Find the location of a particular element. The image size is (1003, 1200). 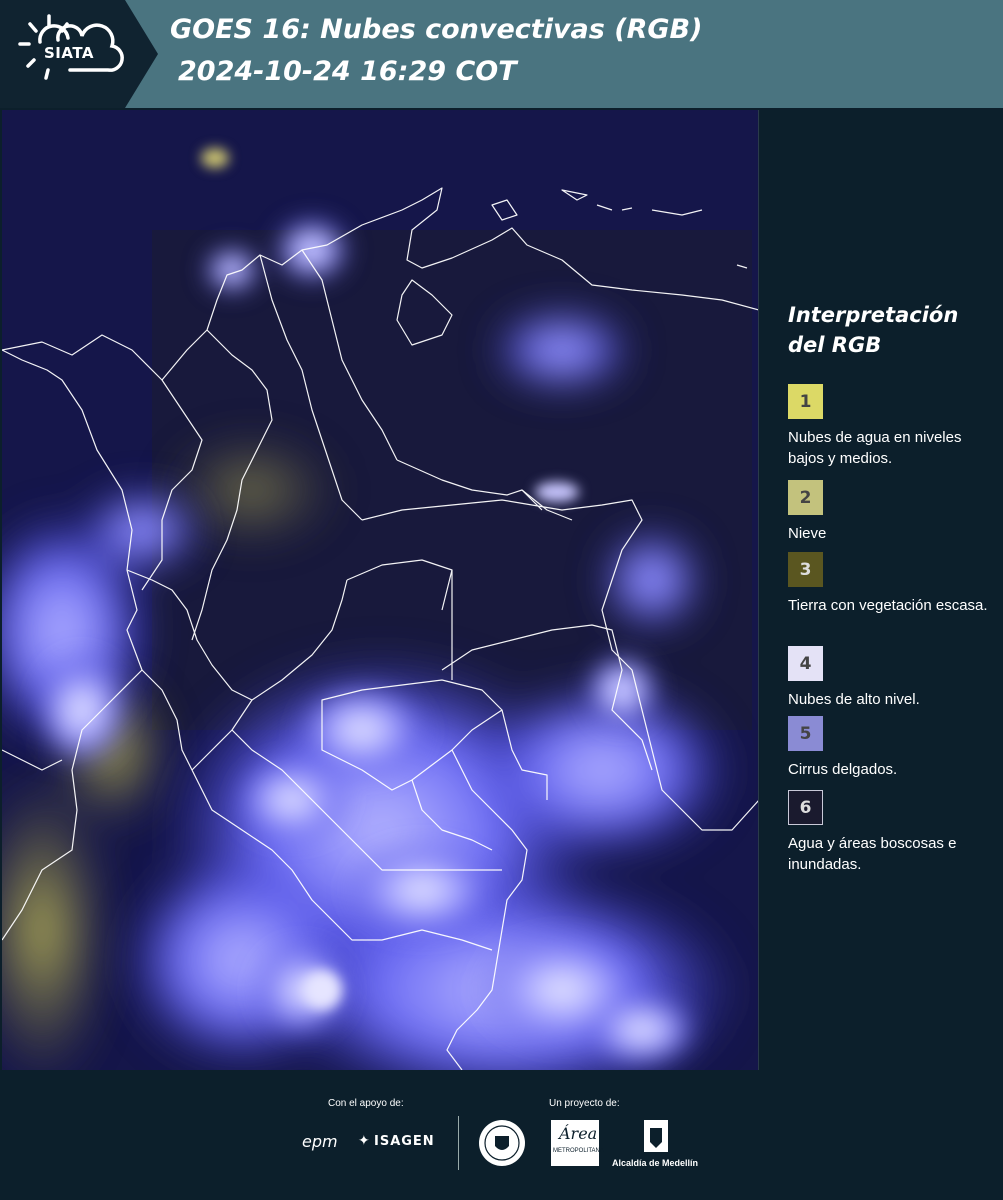

page-timestamp: 2024-10-24 16:29 COT is located at coordinates (347, 71).